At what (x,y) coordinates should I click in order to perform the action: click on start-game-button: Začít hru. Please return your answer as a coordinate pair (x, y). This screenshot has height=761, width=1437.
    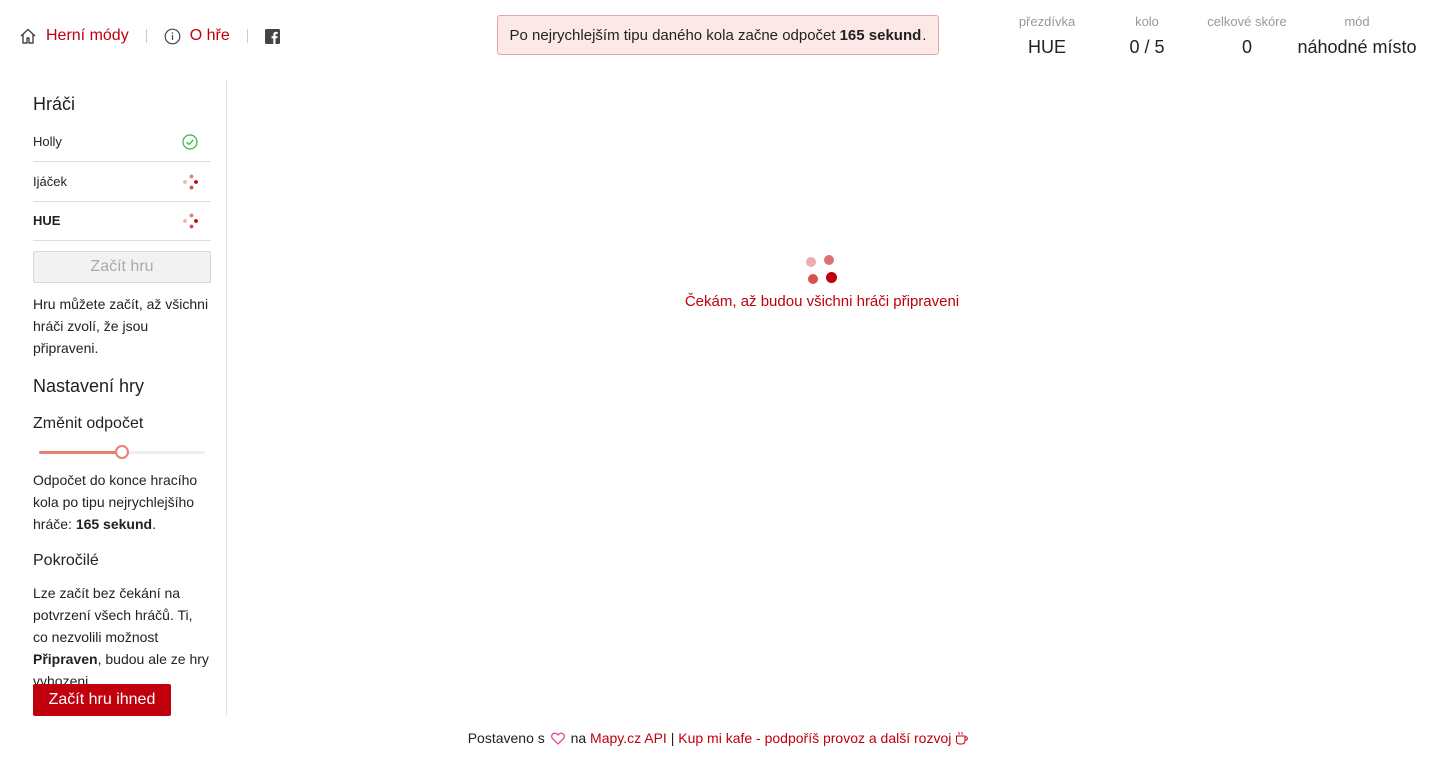
    Looking at the image, I should click on (122, 267).